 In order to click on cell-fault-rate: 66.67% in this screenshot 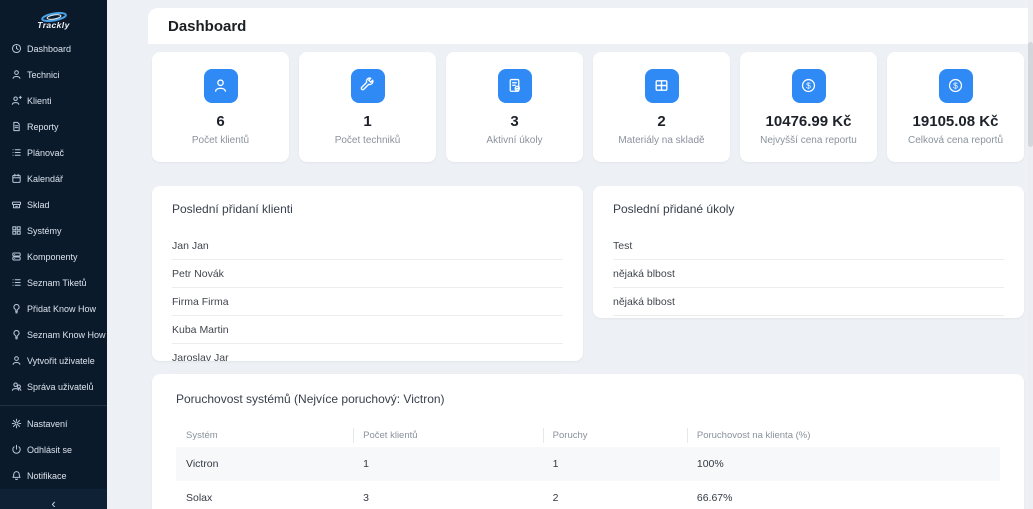, I will do `click(714, 498)`.